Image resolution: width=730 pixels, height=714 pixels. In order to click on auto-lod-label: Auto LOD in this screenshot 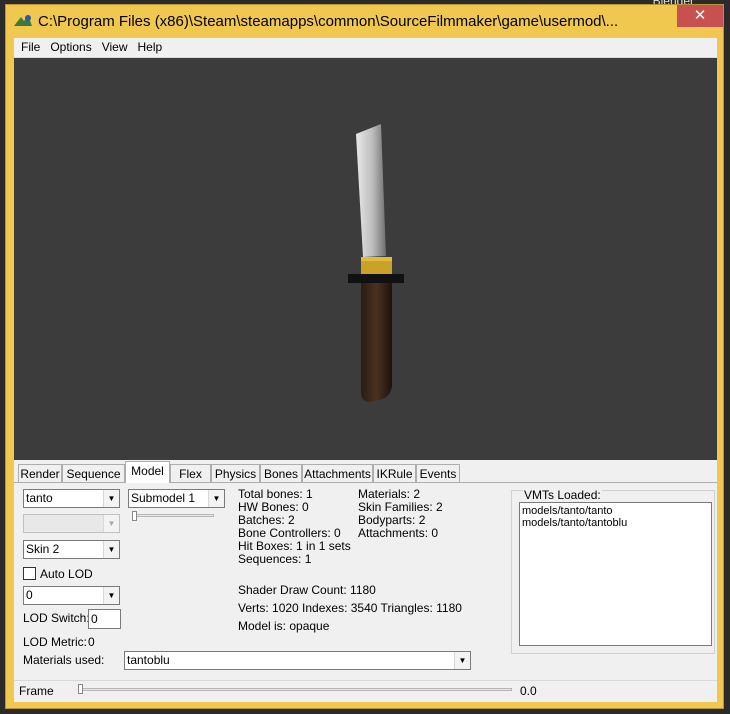, I will do `click(66, 574)`.